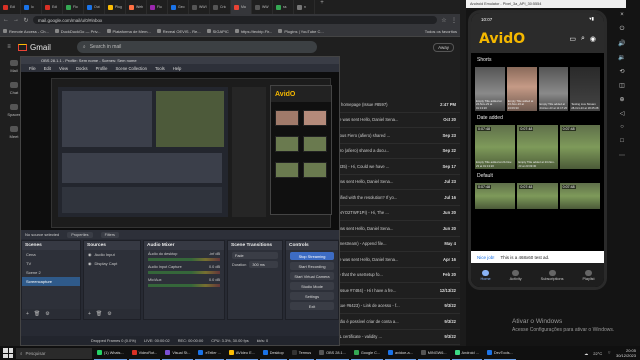  What do you see at coordinates (552, 275) in the screenshot?
I see `nav-item-subscriptions: Subscriptions` at bounding box center [552, 275].